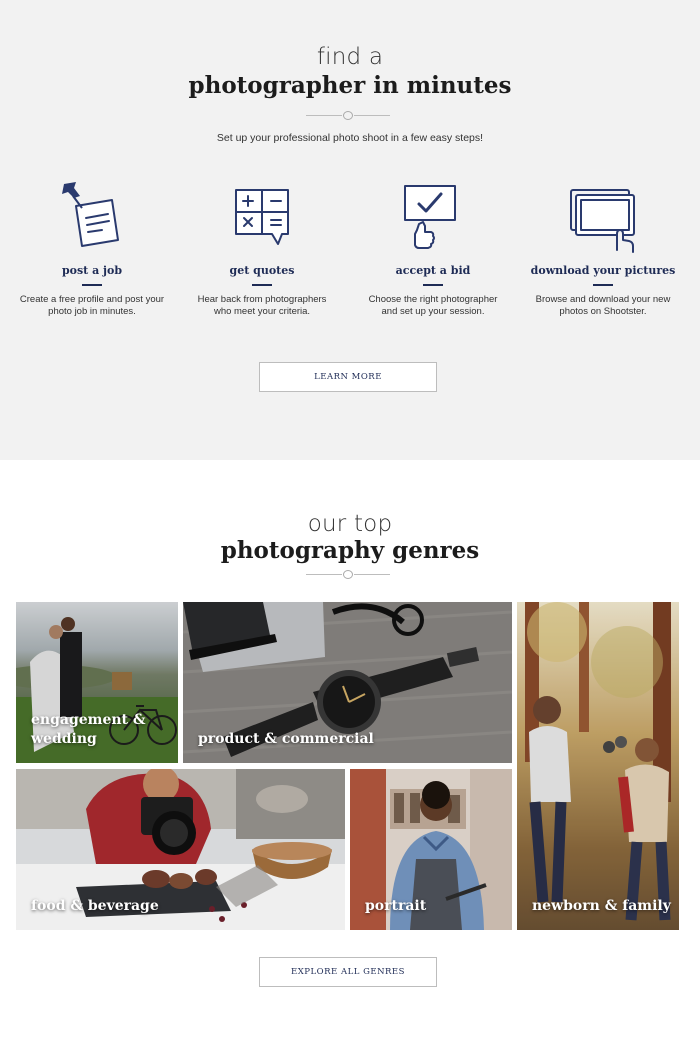  What do you see at coordinates (431, 849) in the screenshot?
I see `genre-tile-portrait: portrait` at bounding box center [431, 849].